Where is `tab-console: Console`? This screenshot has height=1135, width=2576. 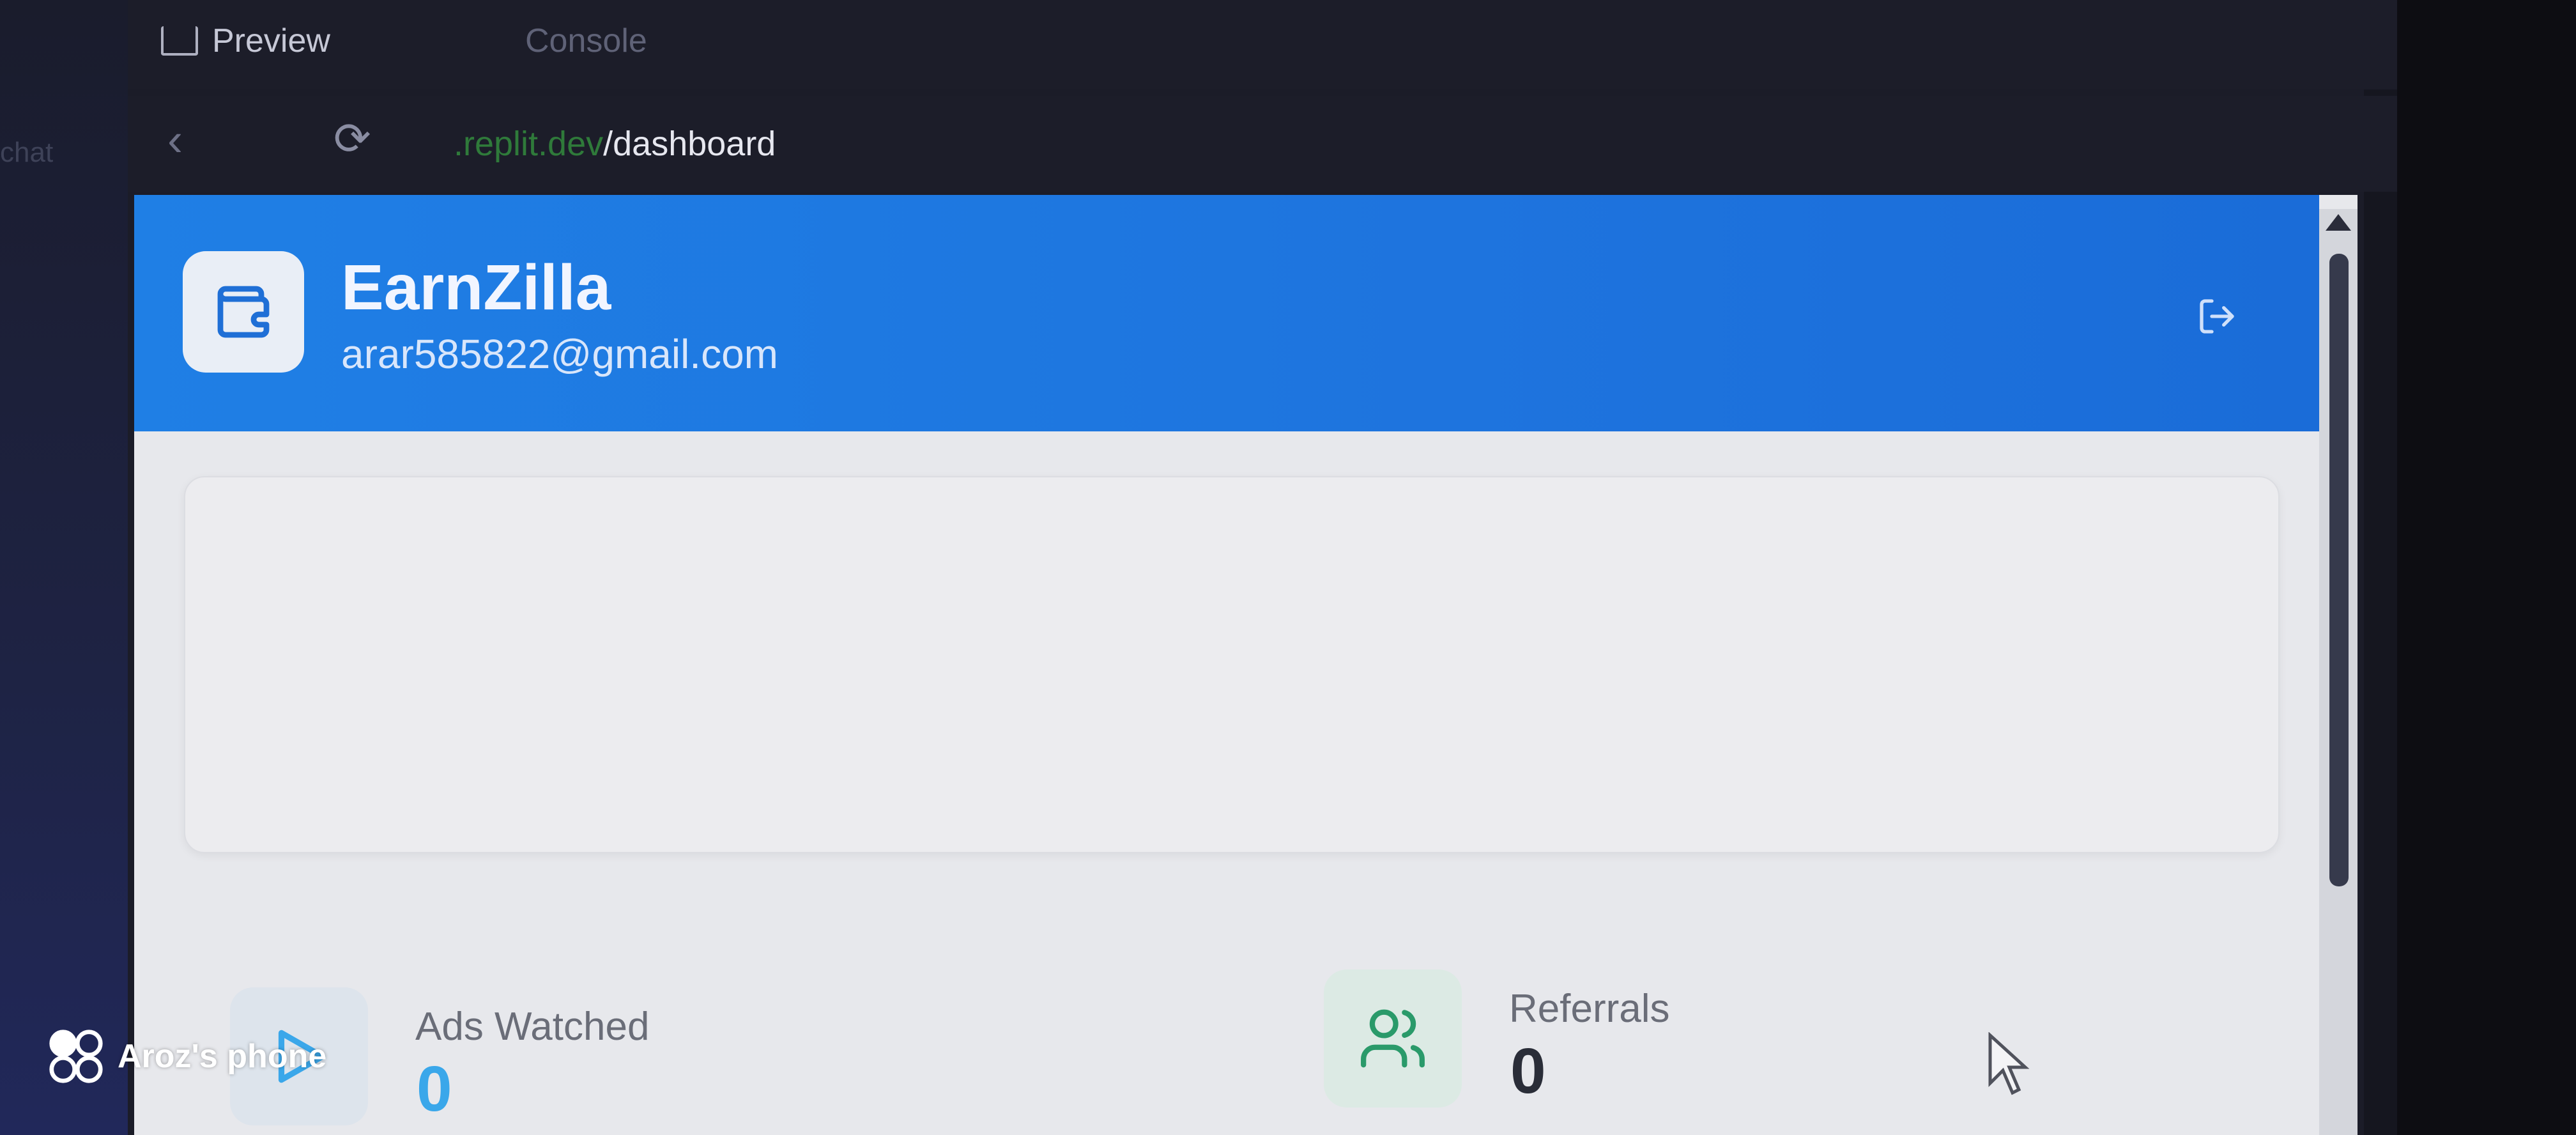
tab-console: Console is located at coordinates (586, 41).